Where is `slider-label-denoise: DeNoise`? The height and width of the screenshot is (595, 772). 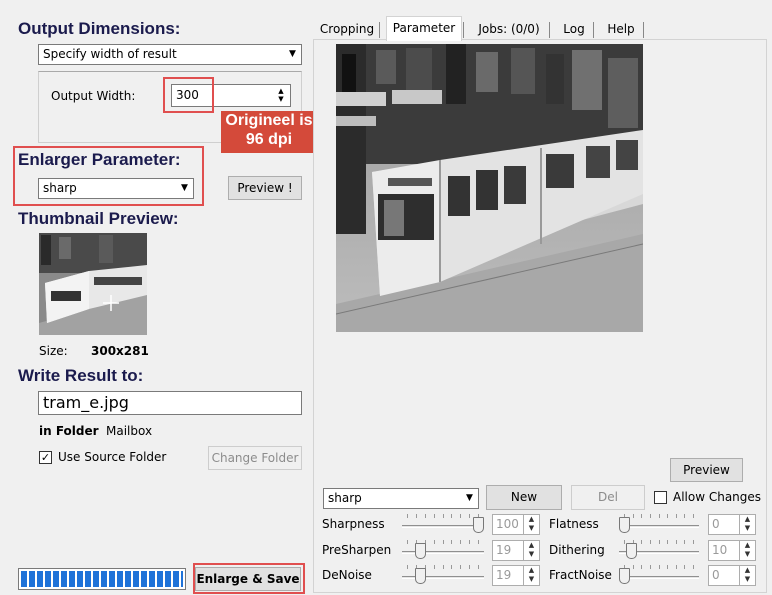
slider-label-denoise: DeNoise is located at coordinates (347, 575).